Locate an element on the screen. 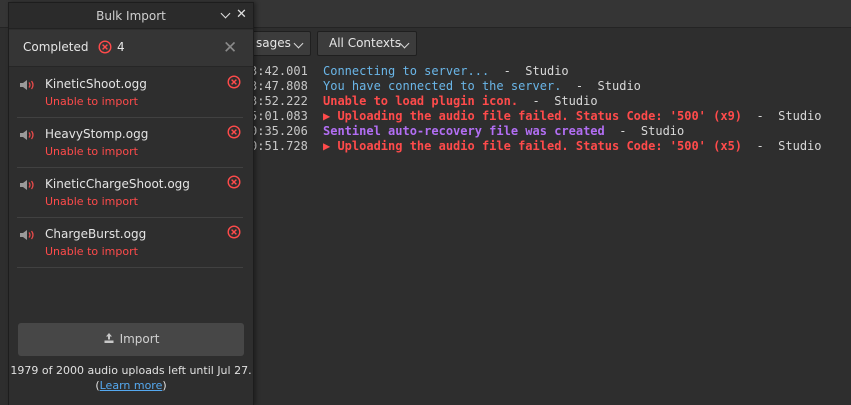 Image resolution: width=851 pixels, height=405 pixels. upload-icon is located at coordinates (109, 338).